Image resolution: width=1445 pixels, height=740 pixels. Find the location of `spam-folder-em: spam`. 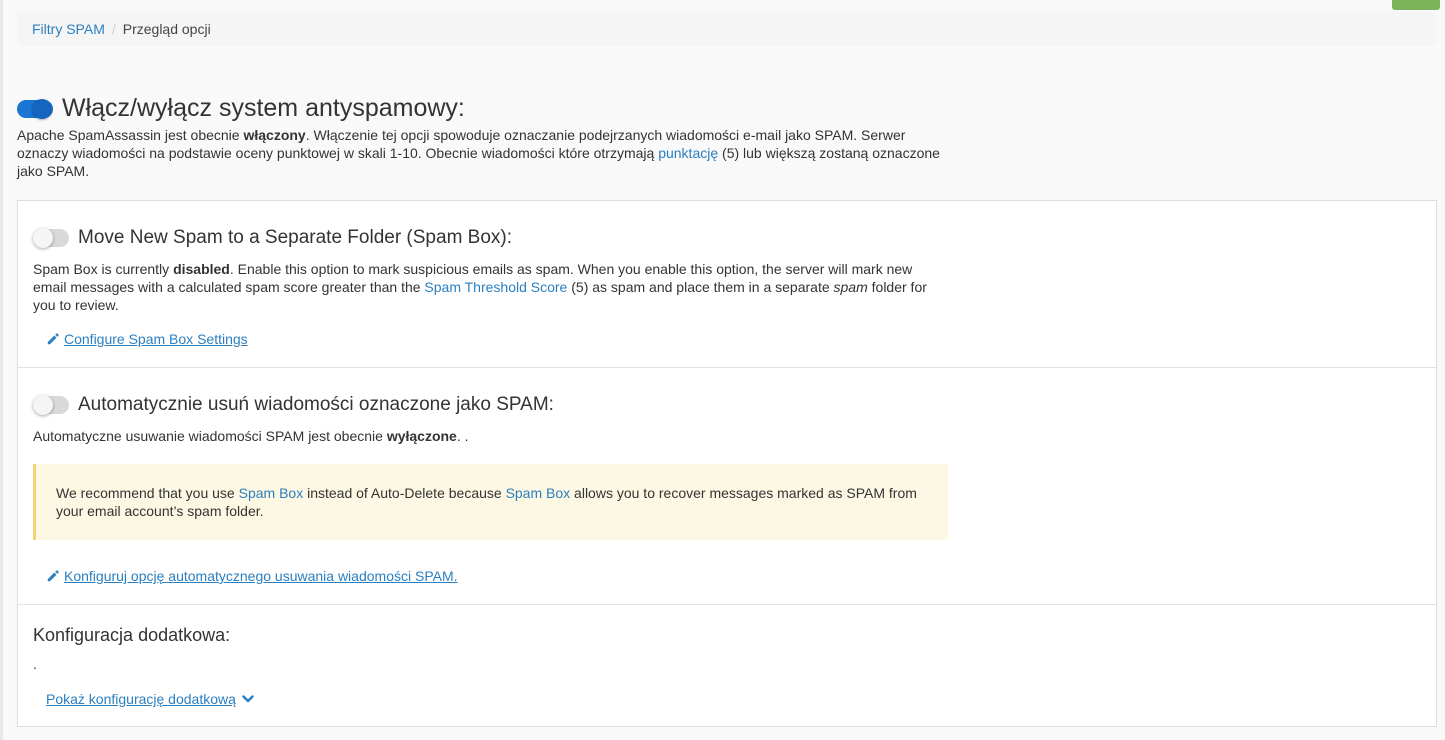

spam-folder-em: spam is located at coordinates (850, 287).